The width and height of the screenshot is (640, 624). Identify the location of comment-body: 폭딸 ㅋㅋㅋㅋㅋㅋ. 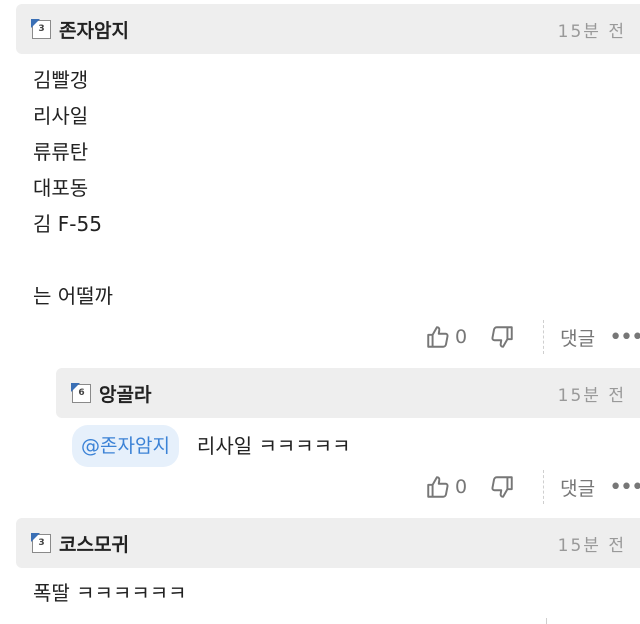
(110, 593).